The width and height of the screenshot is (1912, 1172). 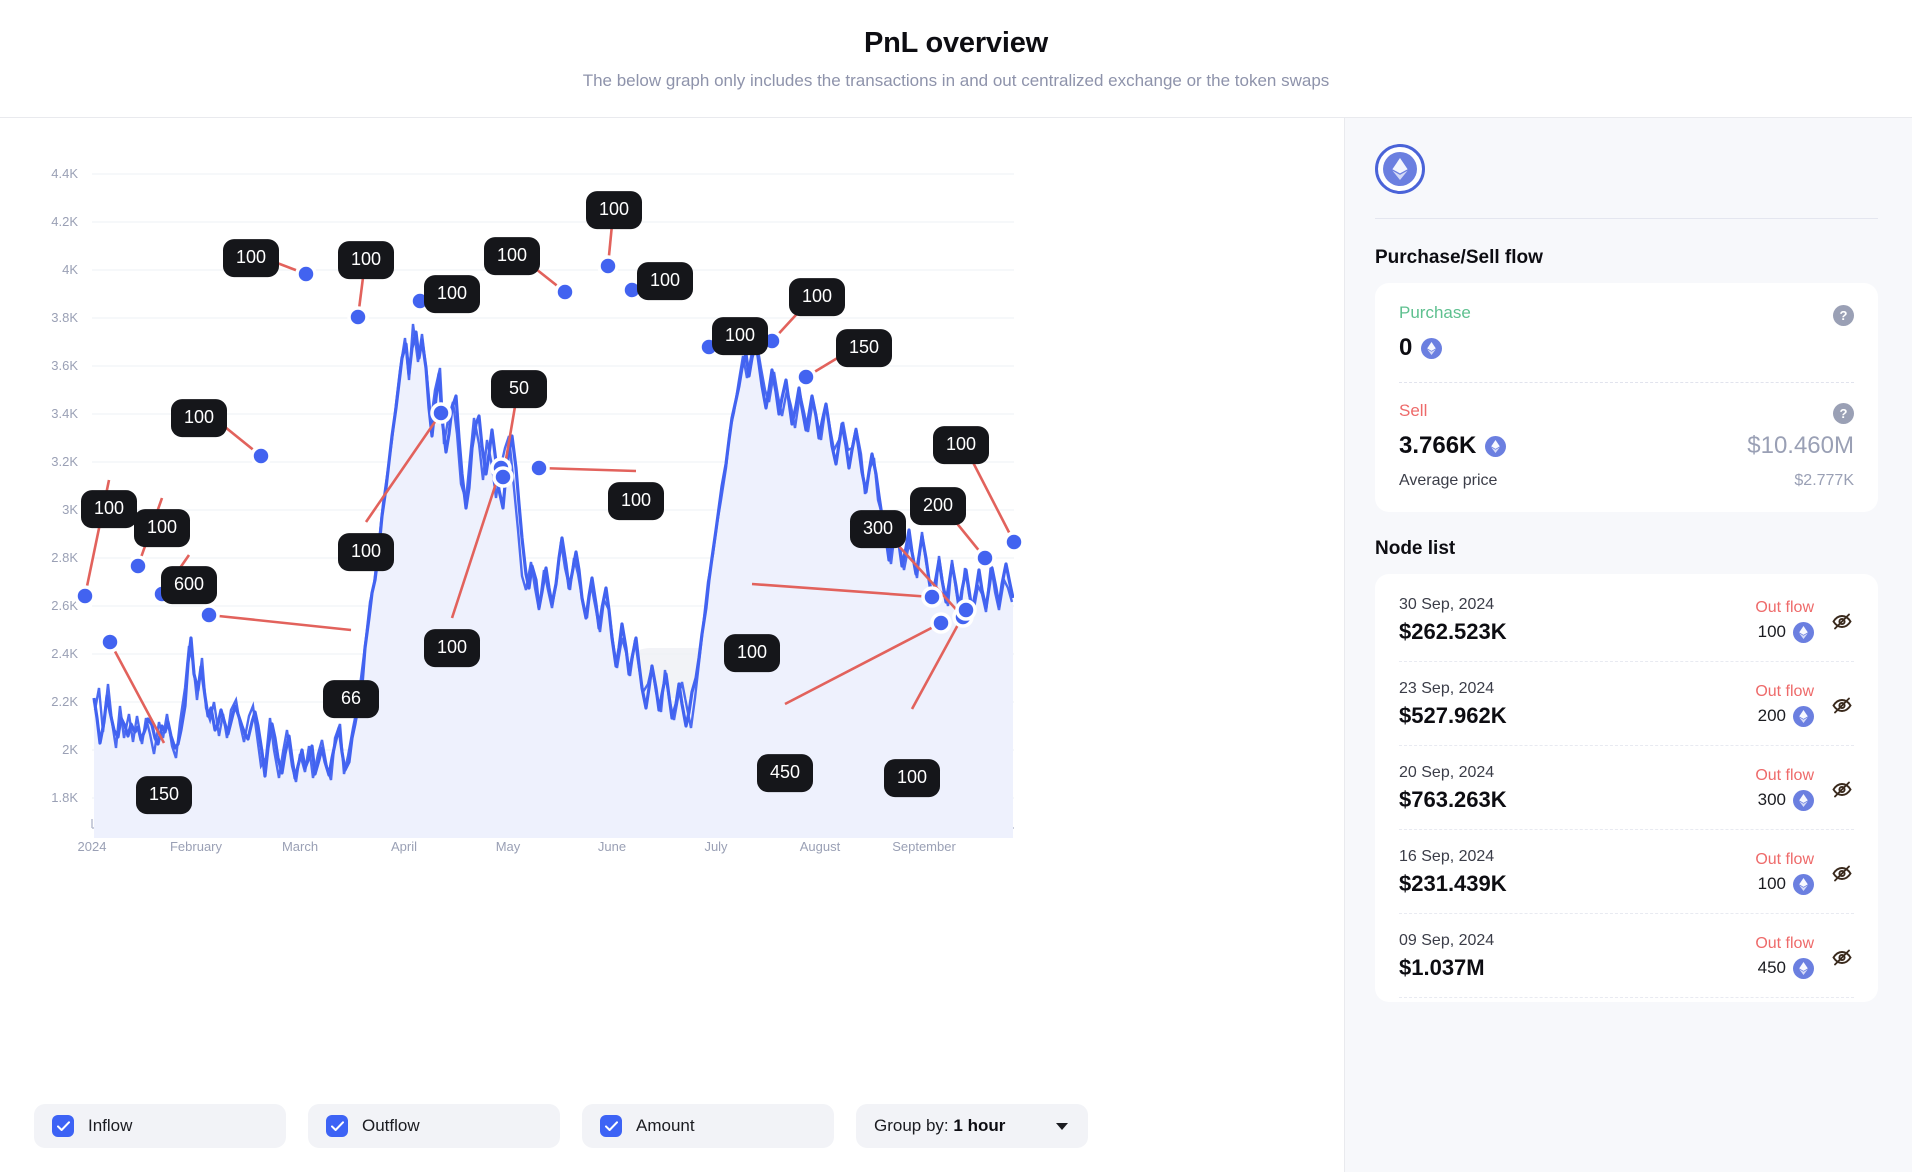 I want to click on annotation-pill: 600, so click(x=189, y=585).